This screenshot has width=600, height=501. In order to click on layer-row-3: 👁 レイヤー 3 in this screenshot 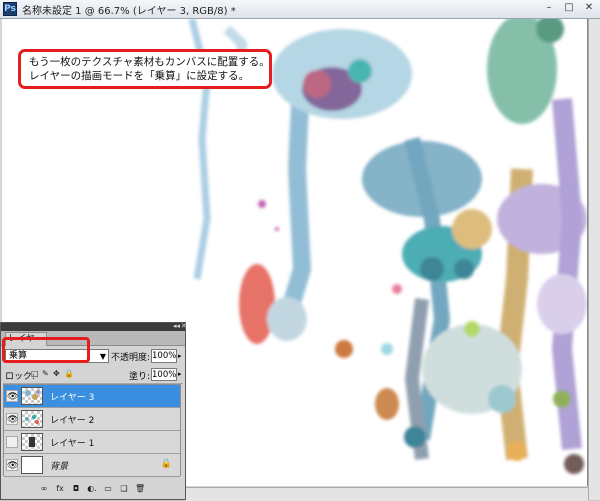, I will do `click(92, 396)`.